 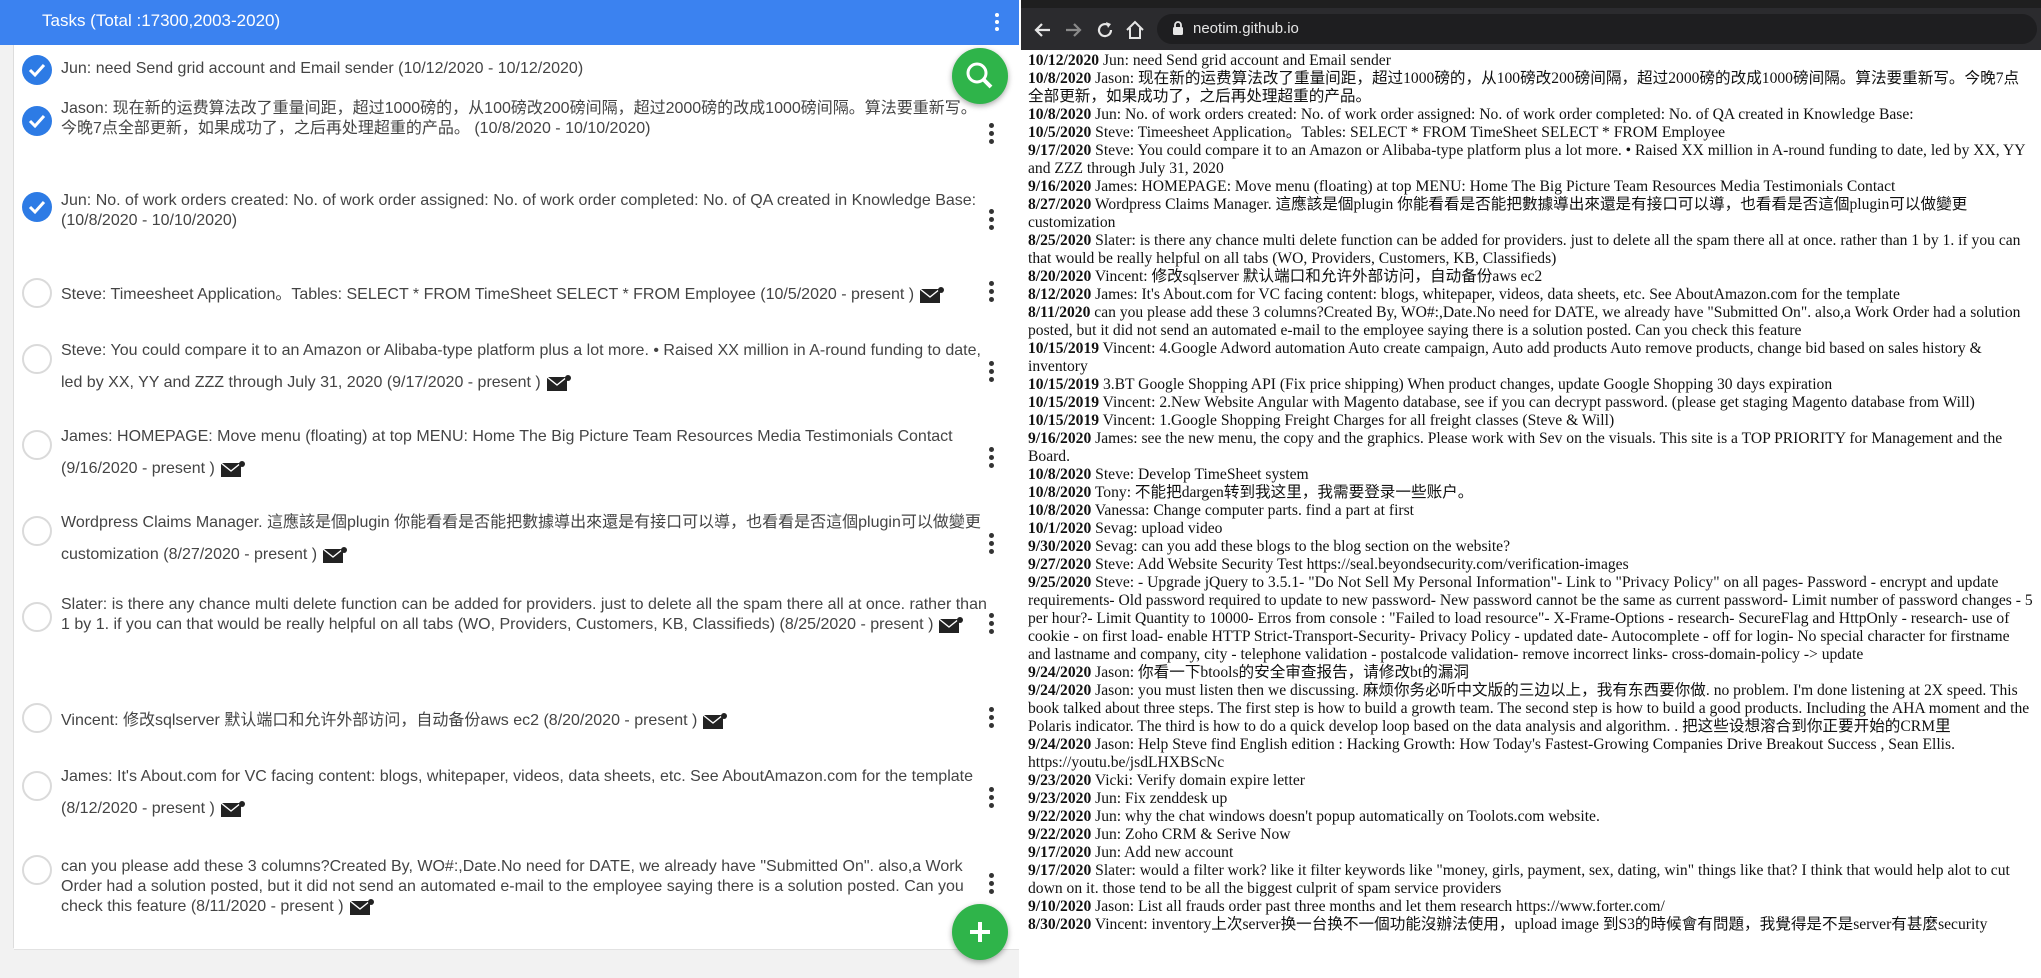 What do you see at coordinates (1060, 564) in the screenshot?
I see `log-date: 9/27/2020` at bounding box center [1060, 564].